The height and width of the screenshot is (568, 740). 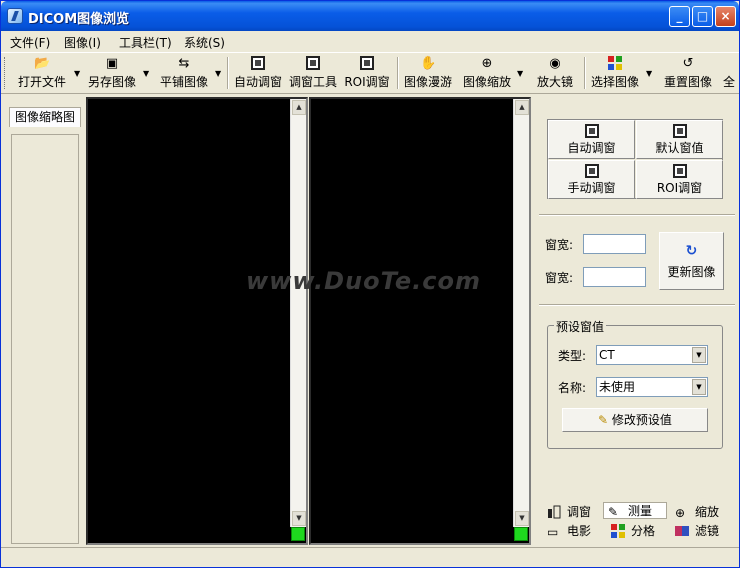 I want to click on reset-image-button: ↺ 重置图像, so click(x=688, y=73).